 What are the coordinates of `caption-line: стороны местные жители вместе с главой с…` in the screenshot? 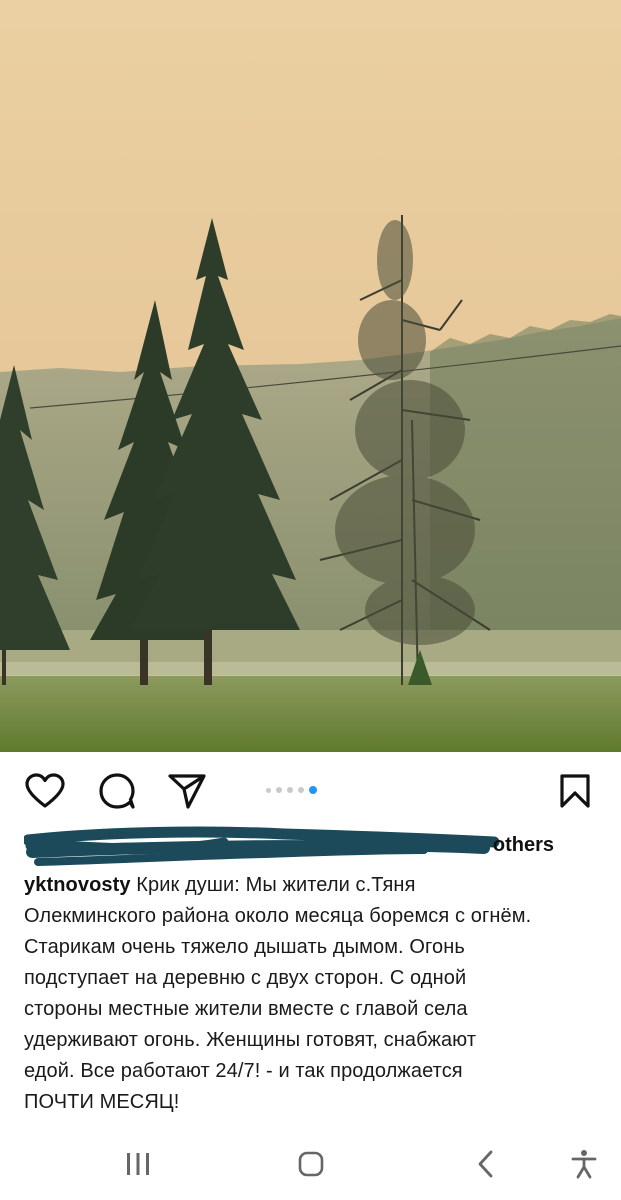 It's located at (246, 1009).